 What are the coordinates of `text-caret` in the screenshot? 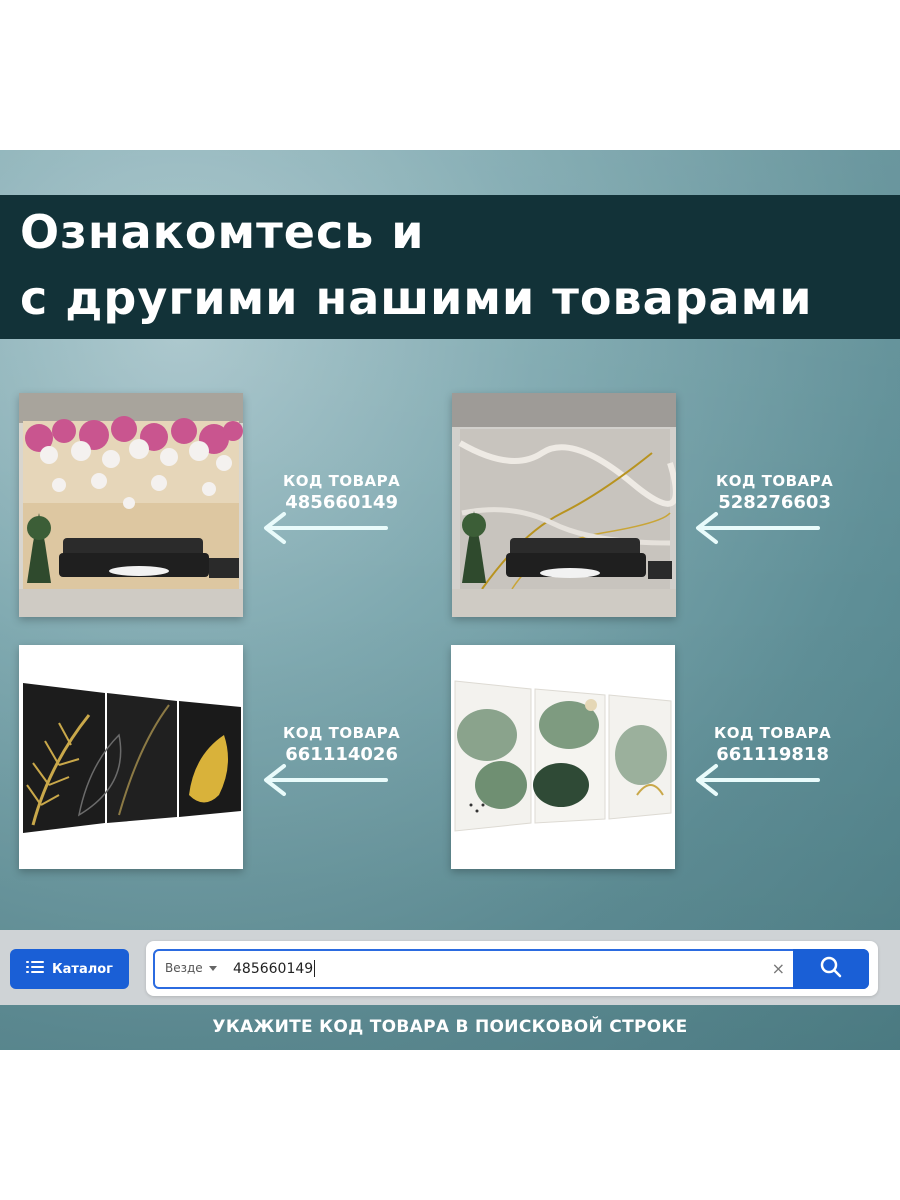 It's located at (315, 968).